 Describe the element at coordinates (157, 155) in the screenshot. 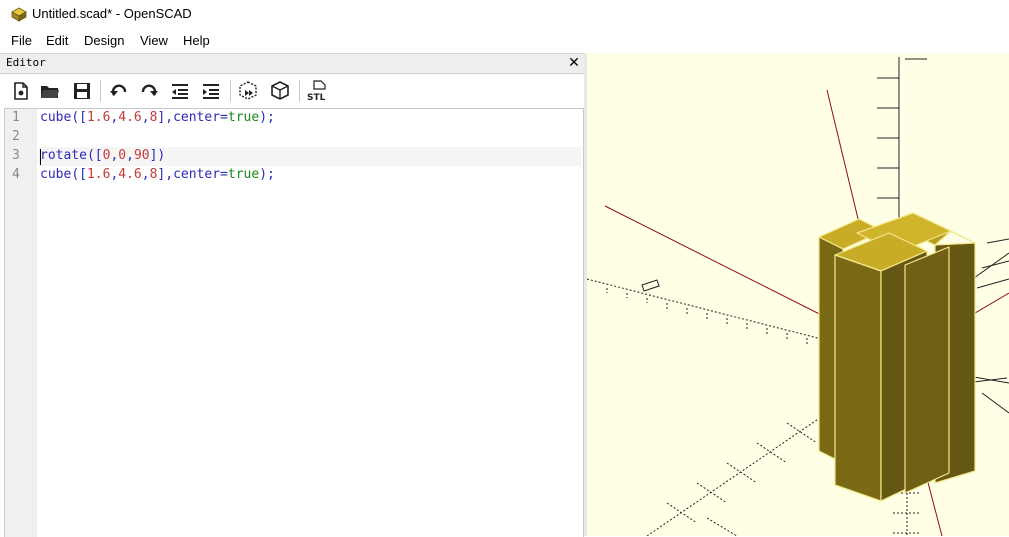

I see `code-token: ])` at that location.